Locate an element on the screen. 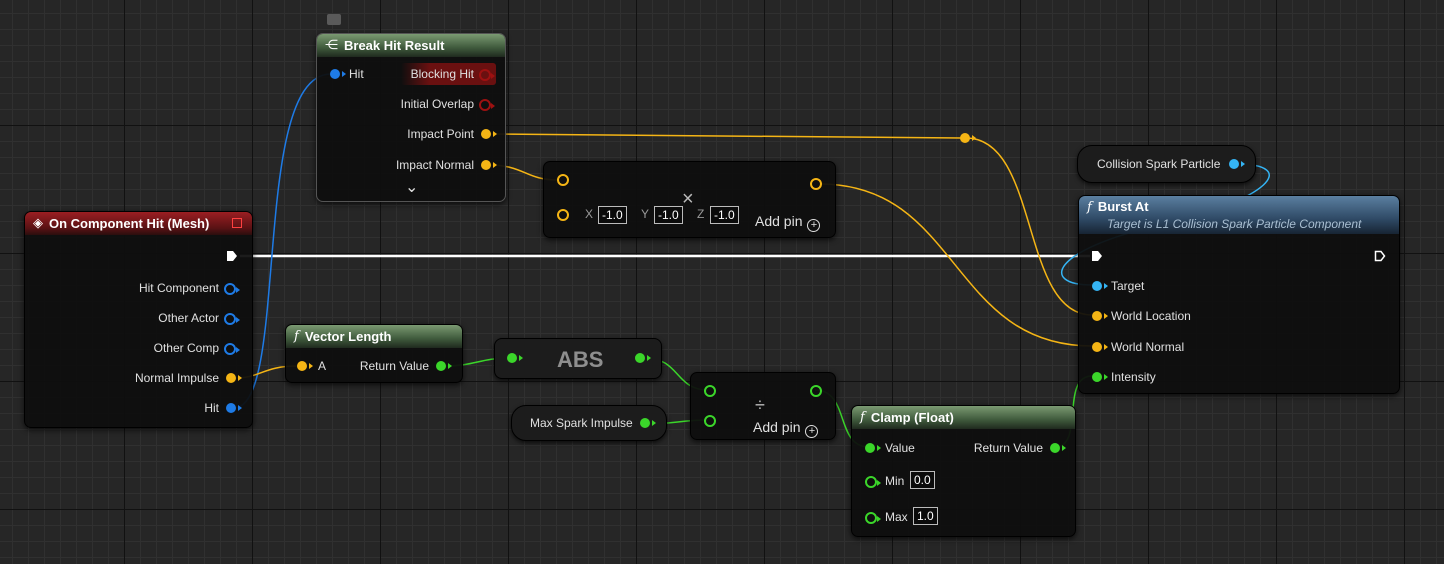  other-actor-pin is located at coordinates (232, 319).